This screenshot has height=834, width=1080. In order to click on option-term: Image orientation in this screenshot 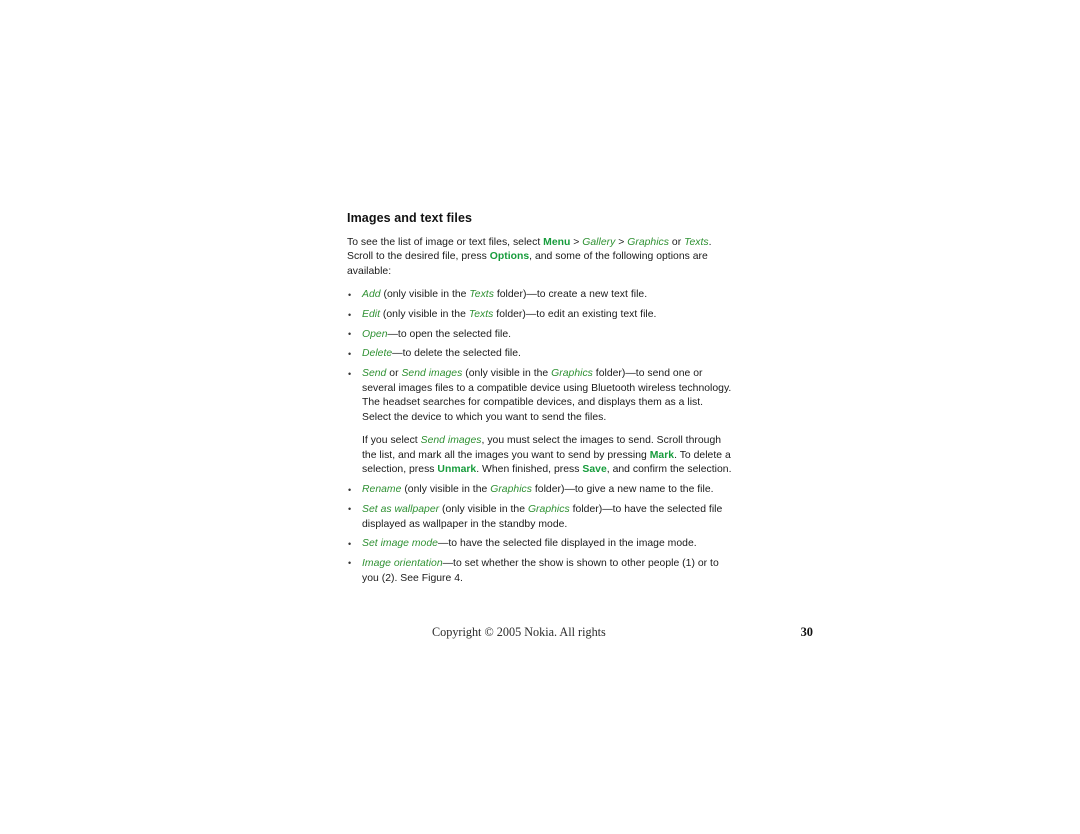, I will do `click(402, 563)`.